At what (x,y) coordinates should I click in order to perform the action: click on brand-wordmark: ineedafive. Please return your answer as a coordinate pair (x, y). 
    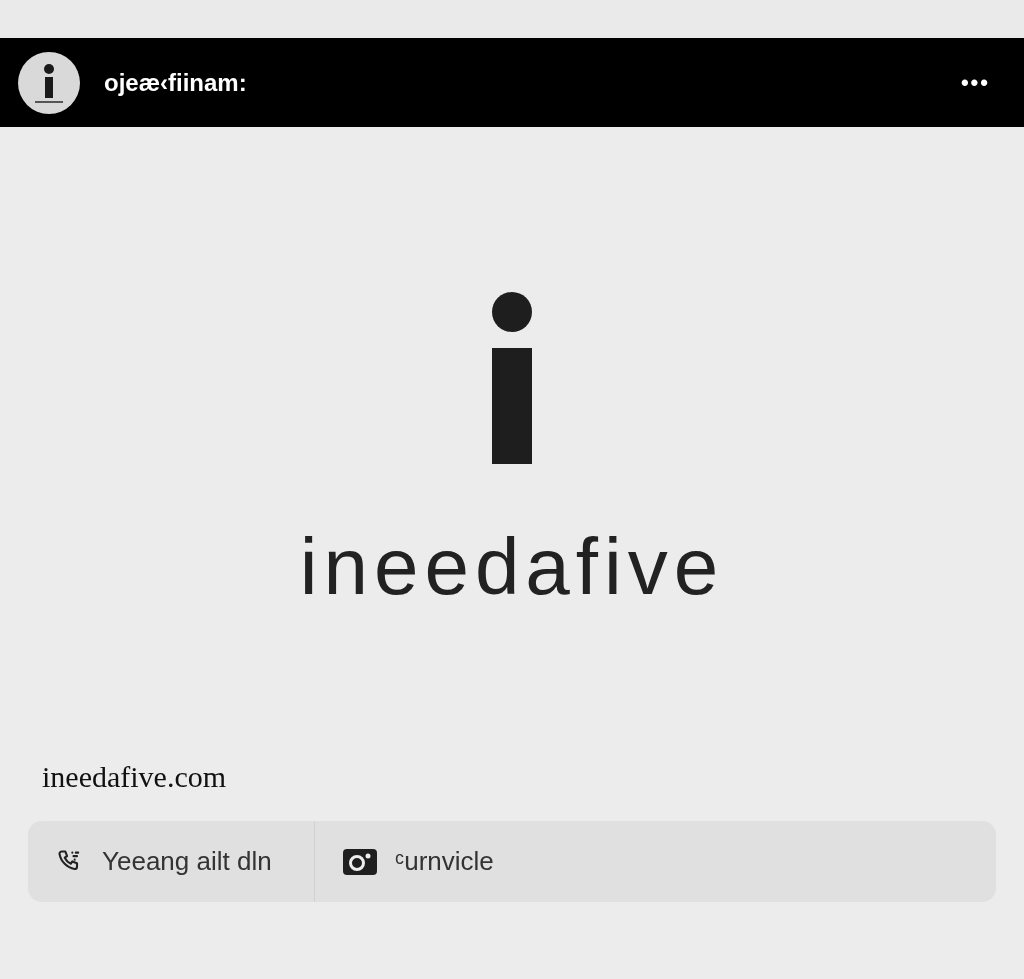
    Looking at the image, I should click on (512, 567).